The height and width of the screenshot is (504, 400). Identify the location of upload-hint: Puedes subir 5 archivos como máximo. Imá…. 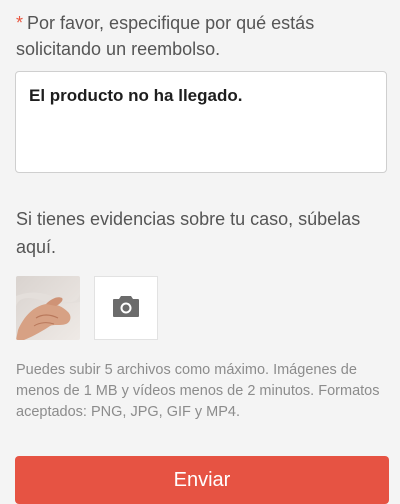
(198, 391).